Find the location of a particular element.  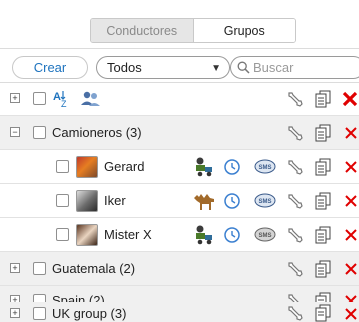

camel-icon is located at coordinates (205, 201).